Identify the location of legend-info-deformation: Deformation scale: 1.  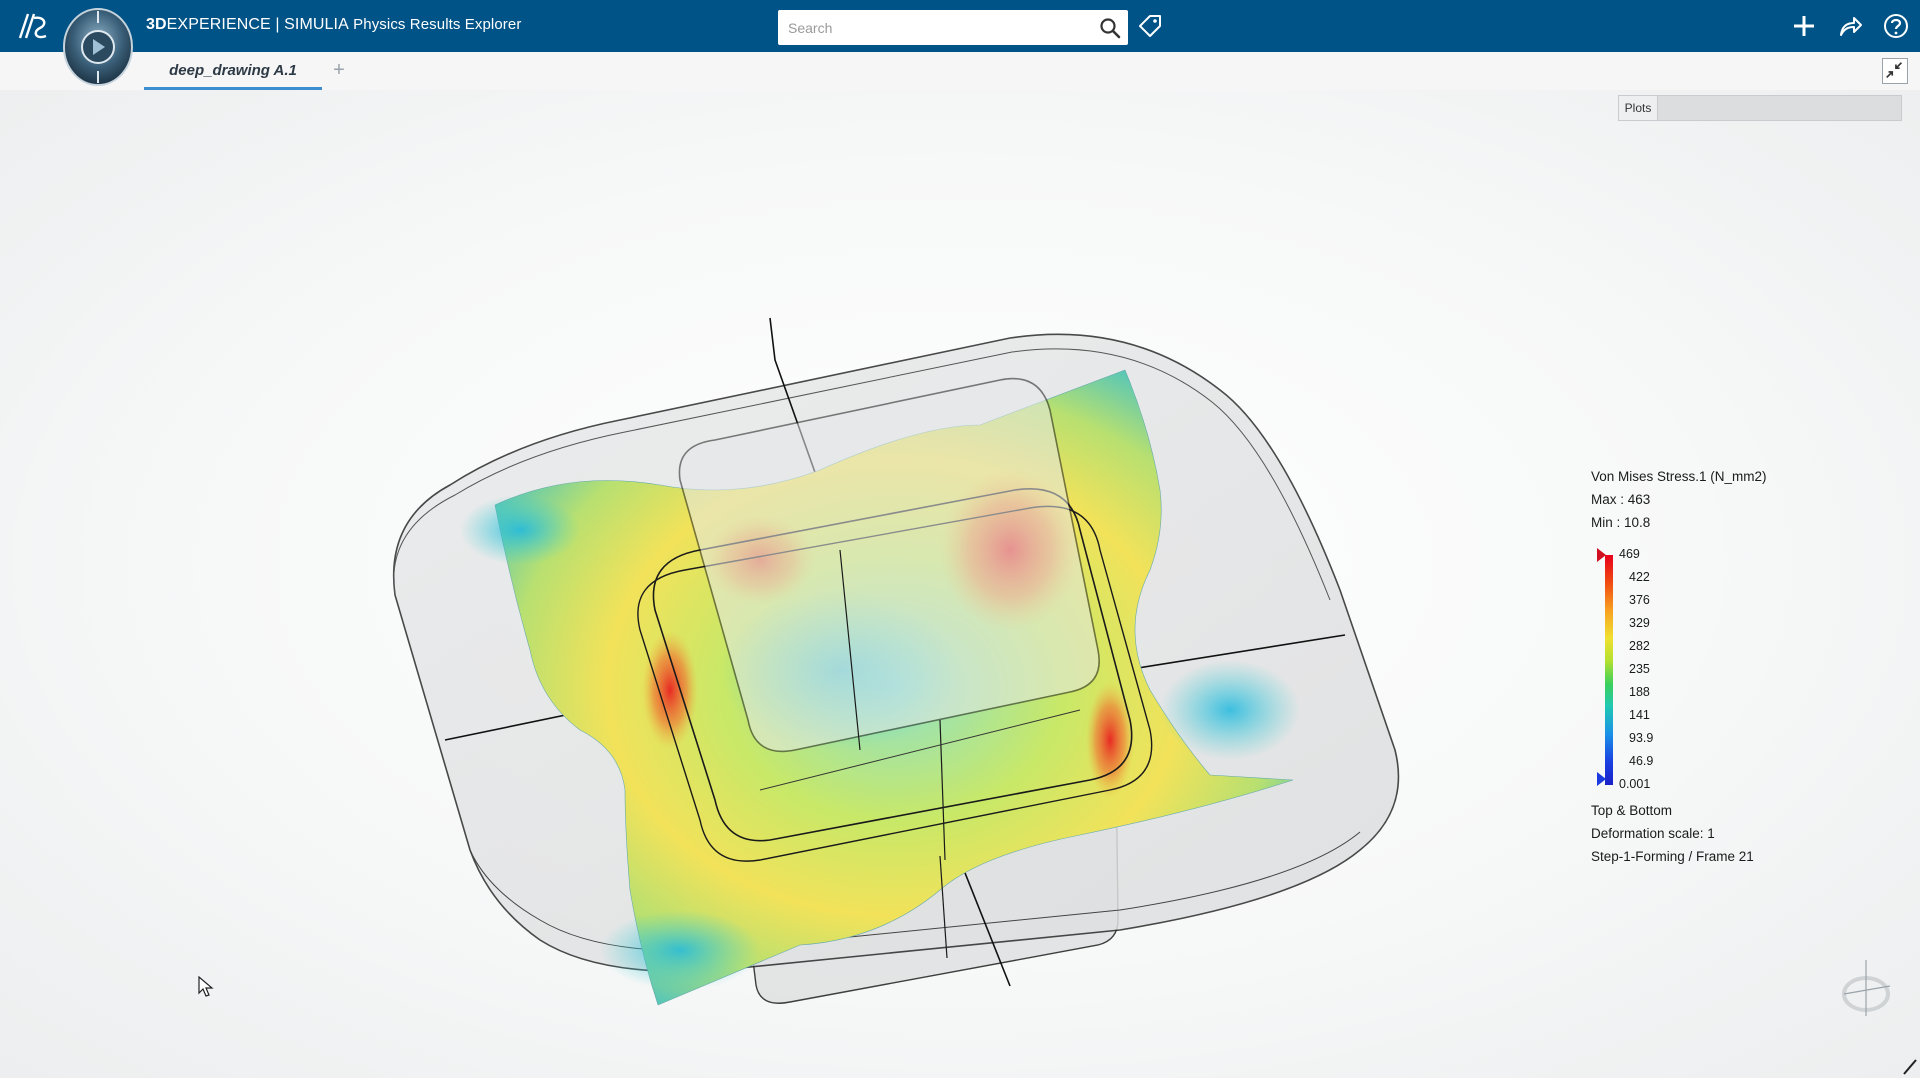
(1653, 833).